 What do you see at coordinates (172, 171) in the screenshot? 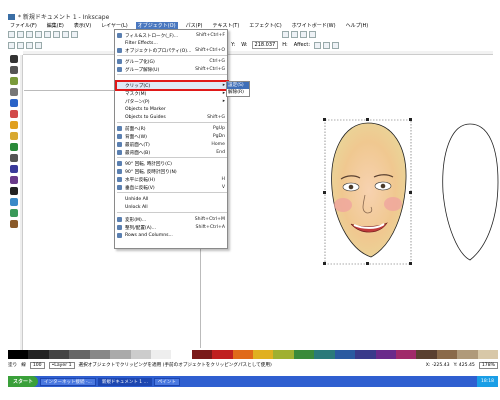
I see `menu-item-rotate-ccw: 90° 回転, 反時計回り(N)` at bounding box center [172, 171].